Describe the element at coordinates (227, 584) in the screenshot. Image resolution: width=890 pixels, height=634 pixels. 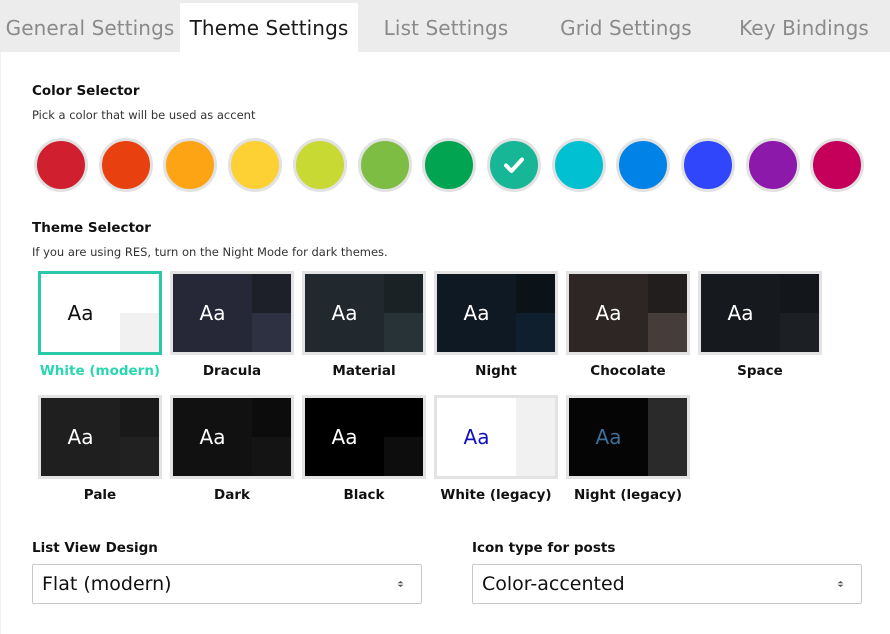
I see `list-view-design-select: Flat (modern)` at that location.